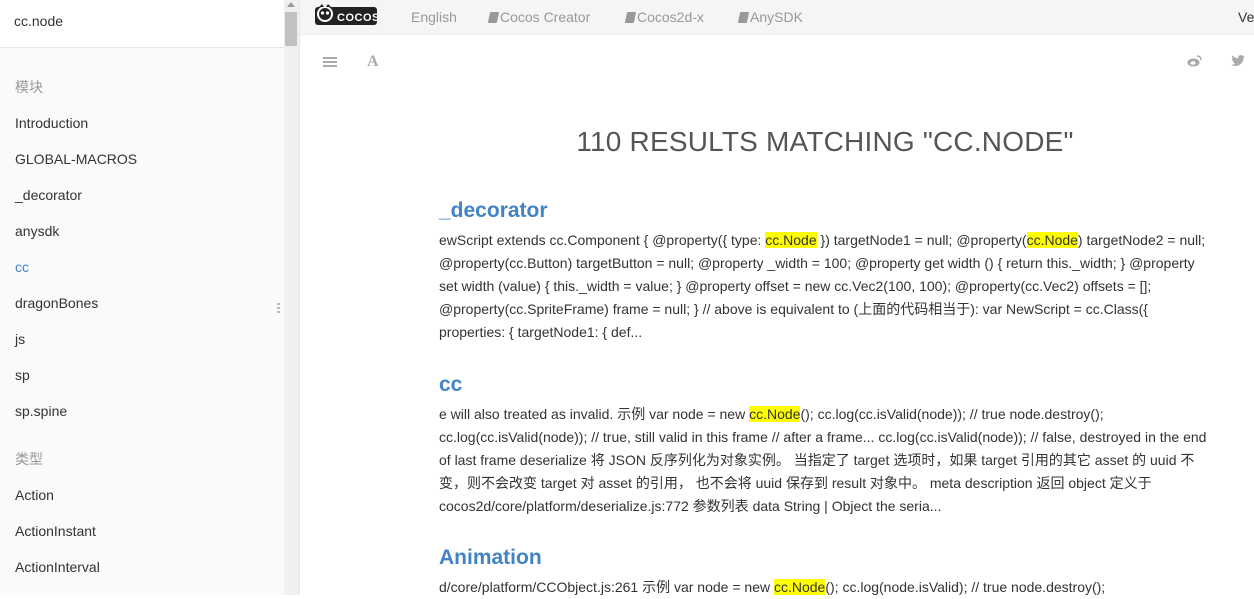 This screenshot has width=1254, height=599. Describe the element at coordinates (29, 87) in the screenshot. I see `nav-section-header: 模块` at that location.